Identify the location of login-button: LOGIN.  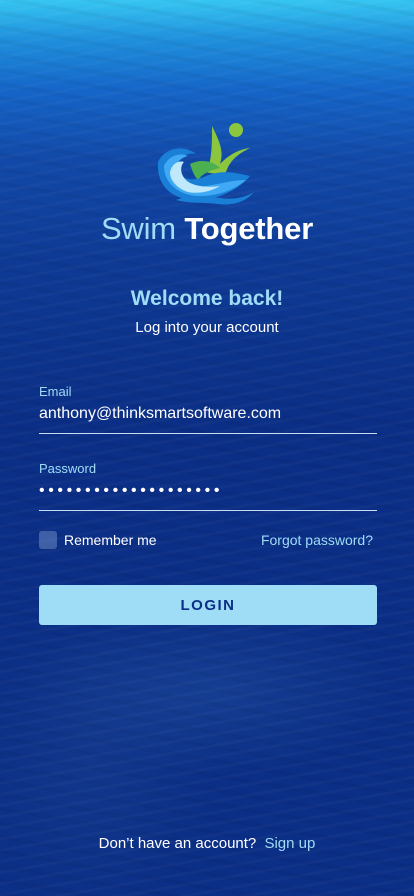
(208, 605).